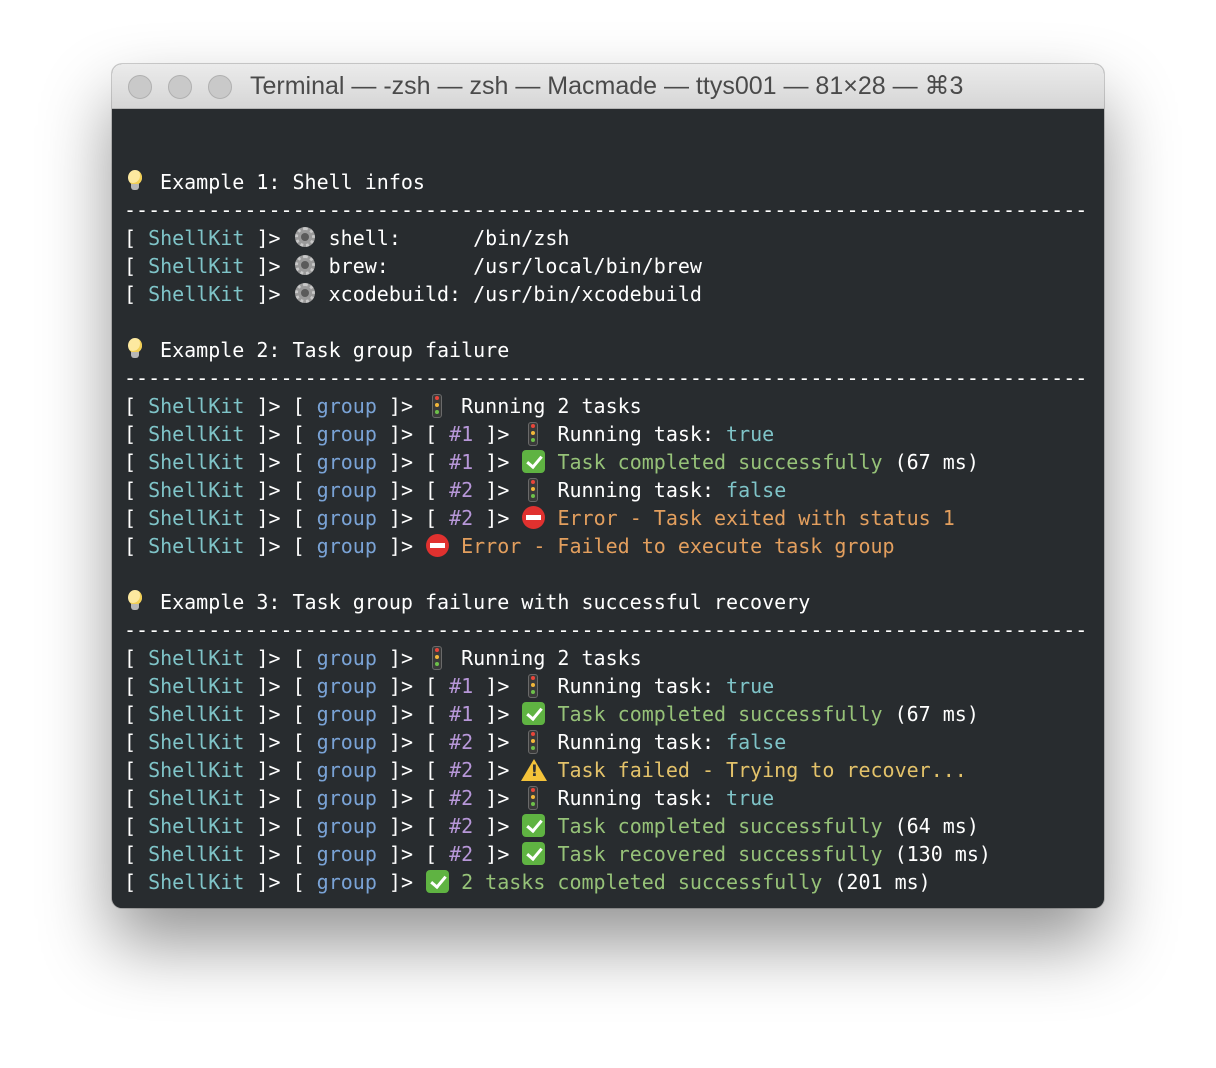 The image size is (1216, 1068). I want to click on text-segment: #1, so click(461, 462).